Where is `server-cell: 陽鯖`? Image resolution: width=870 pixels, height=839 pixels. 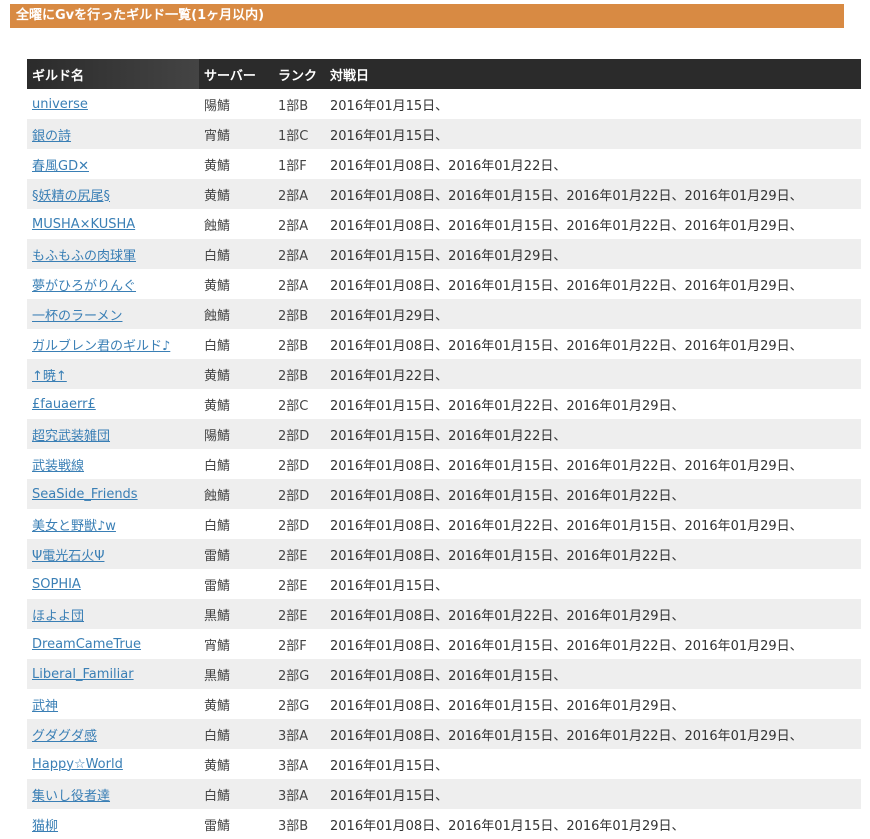 server-cell: 陽鯖 is located at coordinates (217, 106).